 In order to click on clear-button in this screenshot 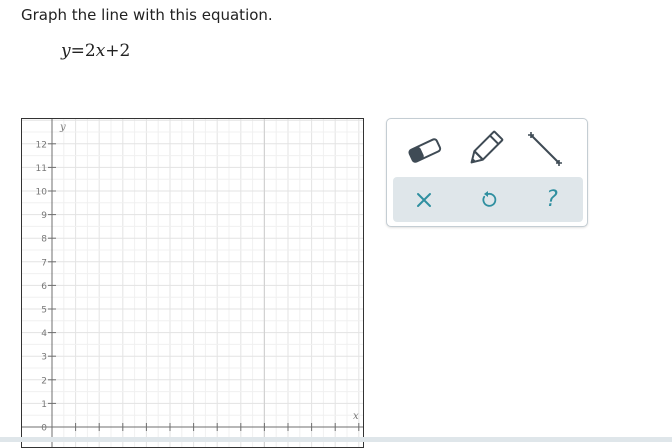, I will do `click(424, 200)`.